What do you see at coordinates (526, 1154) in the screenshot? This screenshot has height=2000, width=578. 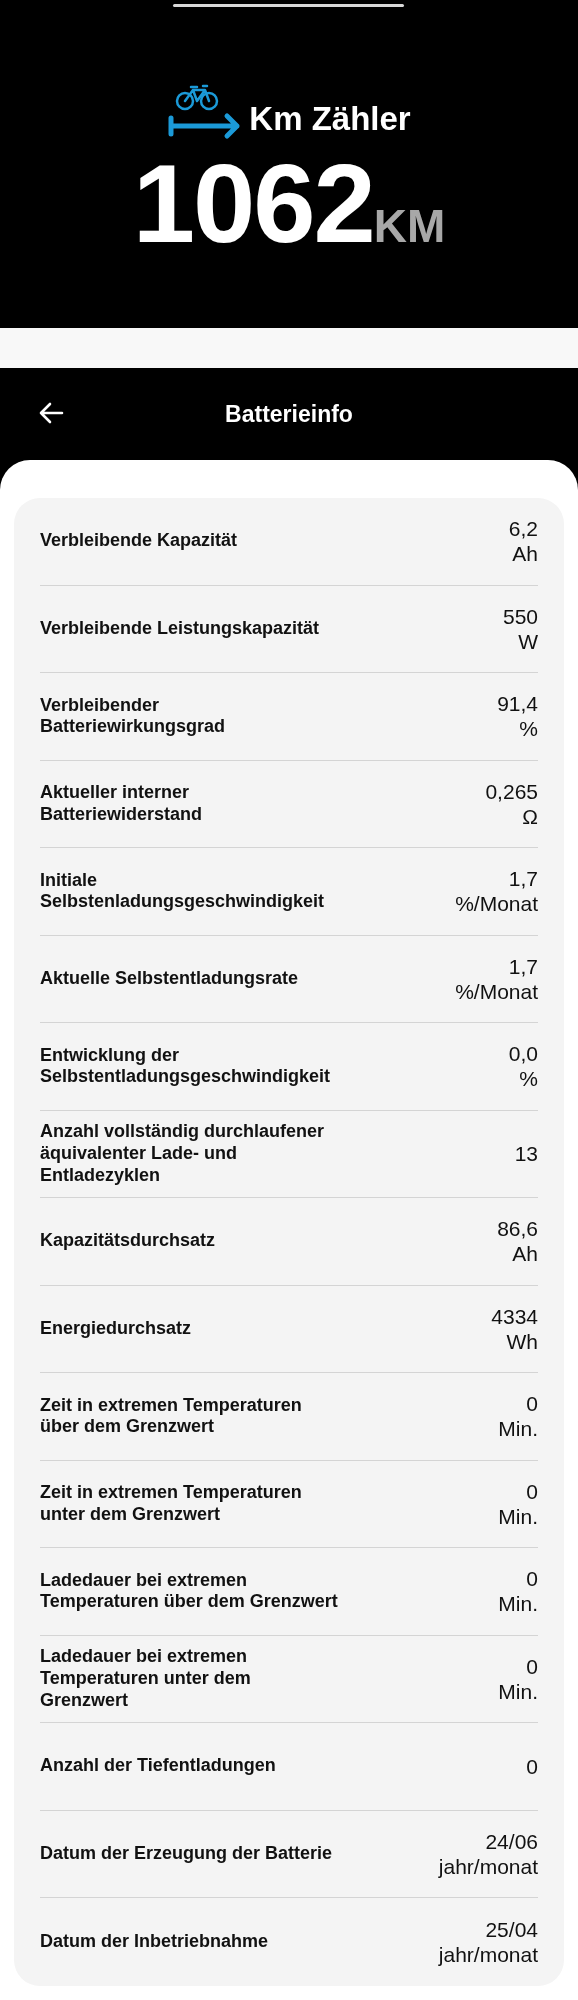 I see `row-value: 13` at bounding box center [526, 1154].